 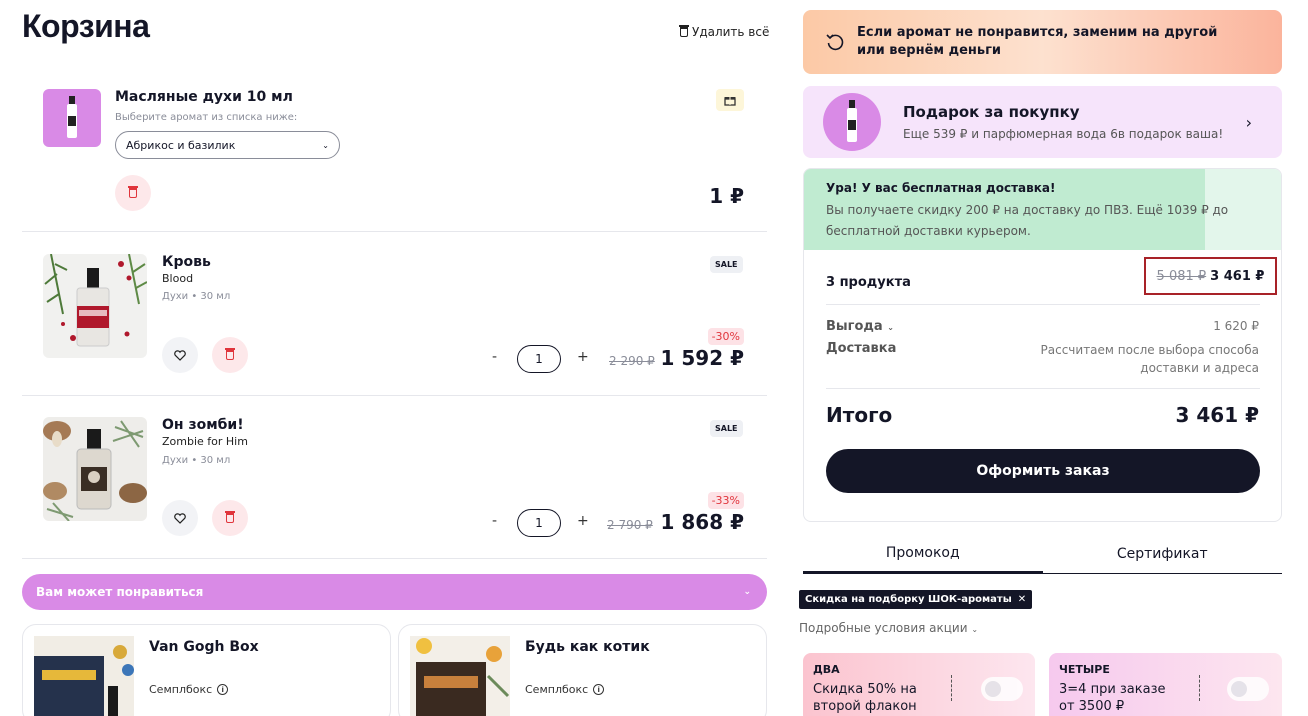 I want to click on offer-card: ДВА Скидка 50% на второй флакон, so click(x=919, y=684).